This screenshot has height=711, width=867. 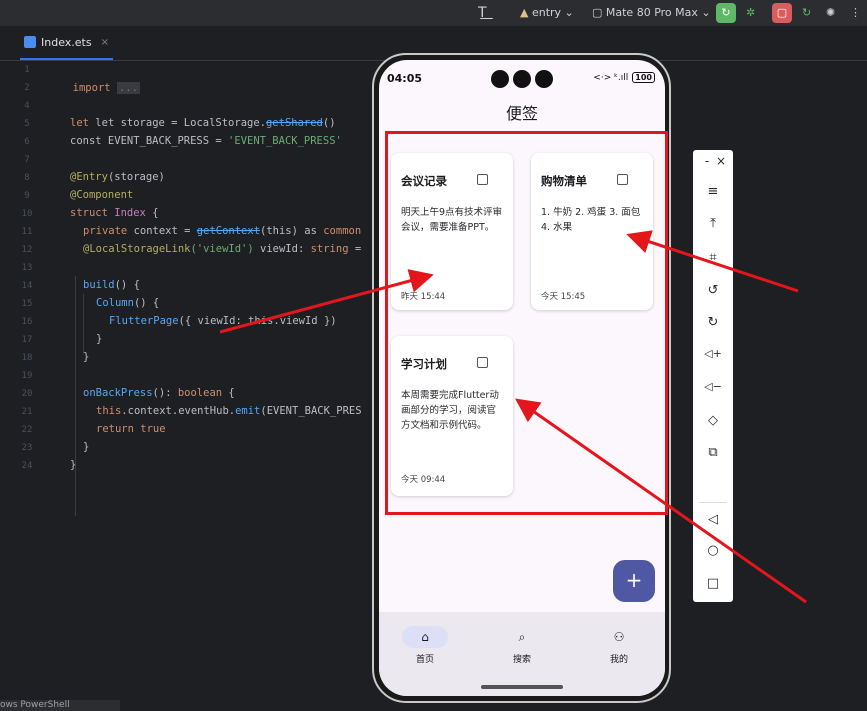 I want to click on shake-icon: ◇, so click(x=713, y=420).